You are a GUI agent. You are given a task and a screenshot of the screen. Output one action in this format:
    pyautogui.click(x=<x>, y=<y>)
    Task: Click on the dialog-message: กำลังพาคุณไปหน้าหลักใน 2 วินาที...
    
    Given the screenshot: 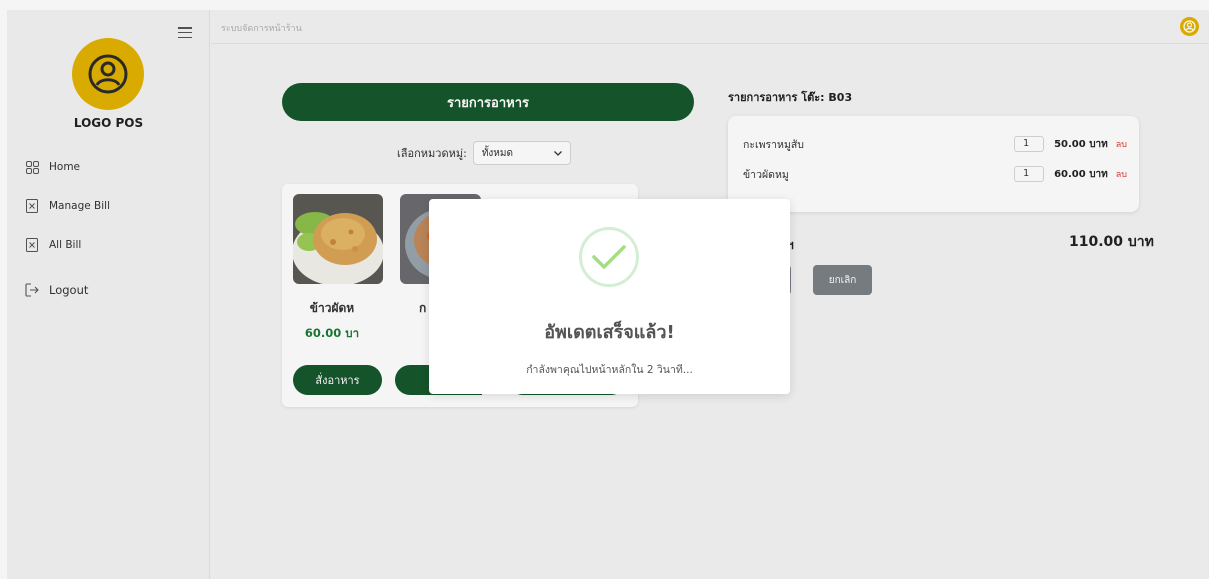 What is the action you would take?
    pyautogui.click(x=609, y=370)
    